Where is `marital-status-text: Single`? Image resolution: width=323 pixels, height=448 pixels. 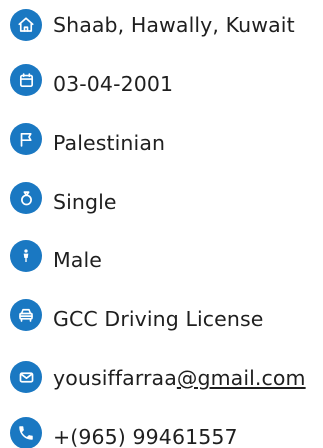
marital-status-text: Single is located at coordinates (85, 202).